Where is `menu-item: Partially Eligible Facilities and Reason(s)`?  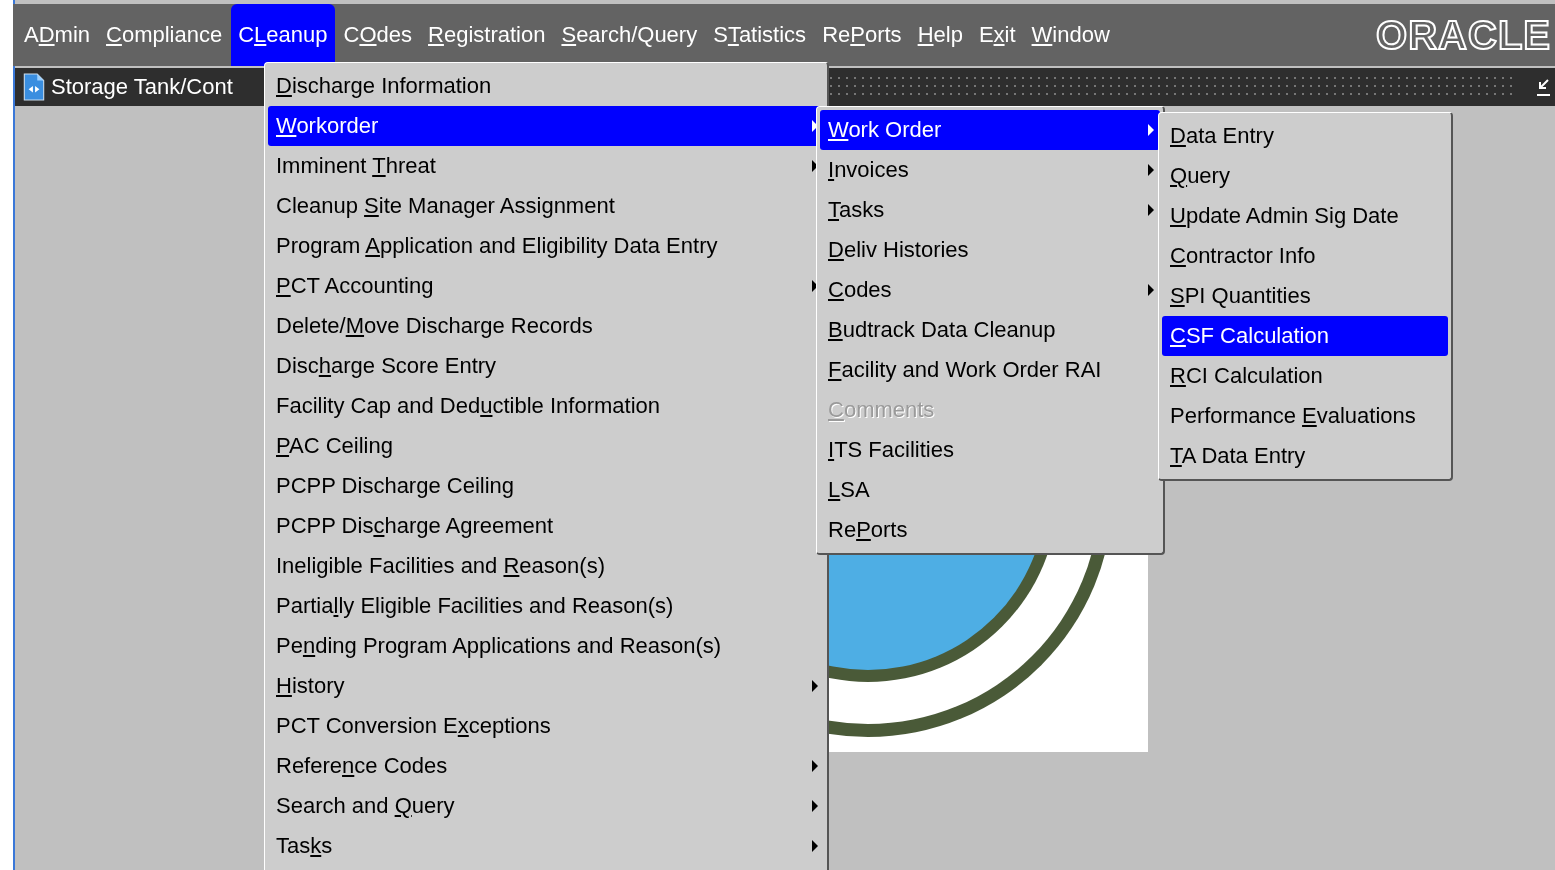 menu-item: Partially Eligible Facilities and Reason(s) is located at coordinates (546, 606).